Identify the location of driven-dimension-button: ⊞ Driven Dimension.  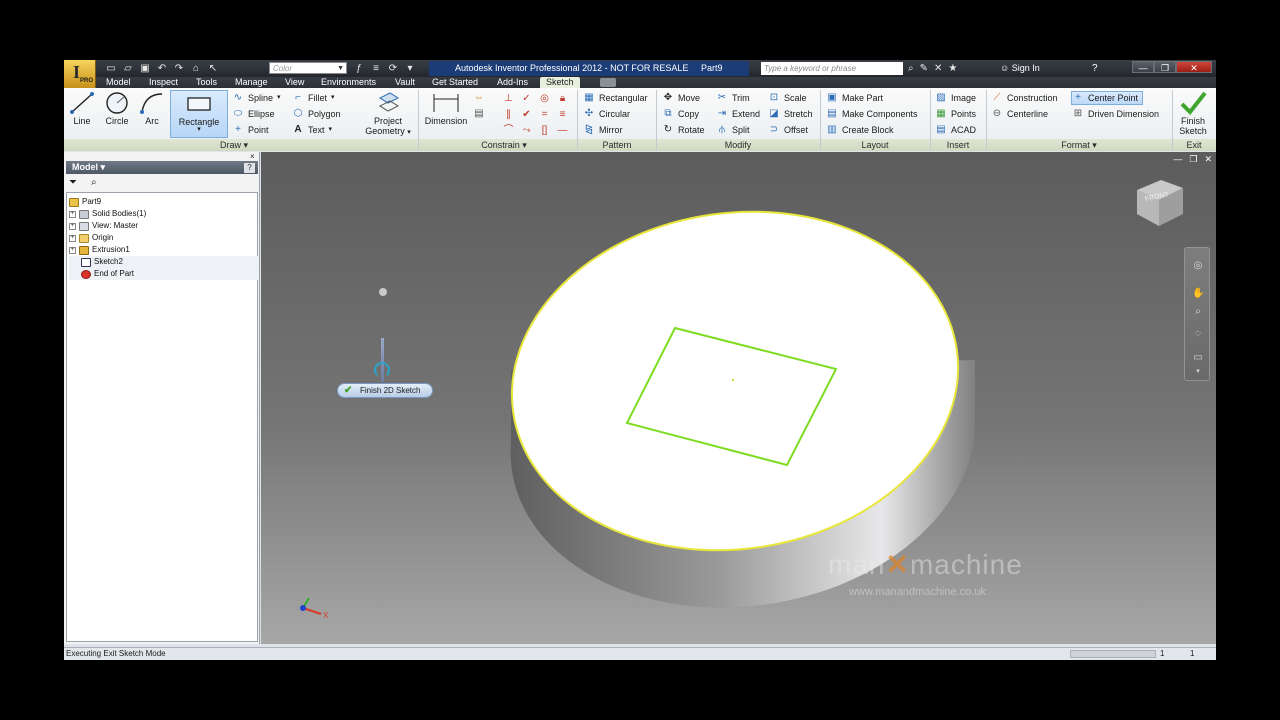
(1115, 114).